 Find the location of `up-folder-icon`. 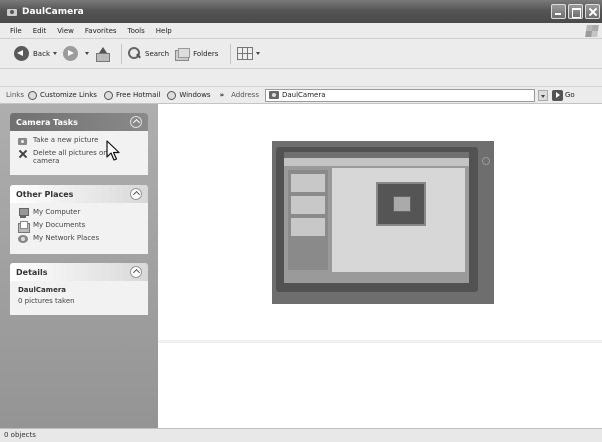

up-folder-icon is located at coordinates (102, 54).